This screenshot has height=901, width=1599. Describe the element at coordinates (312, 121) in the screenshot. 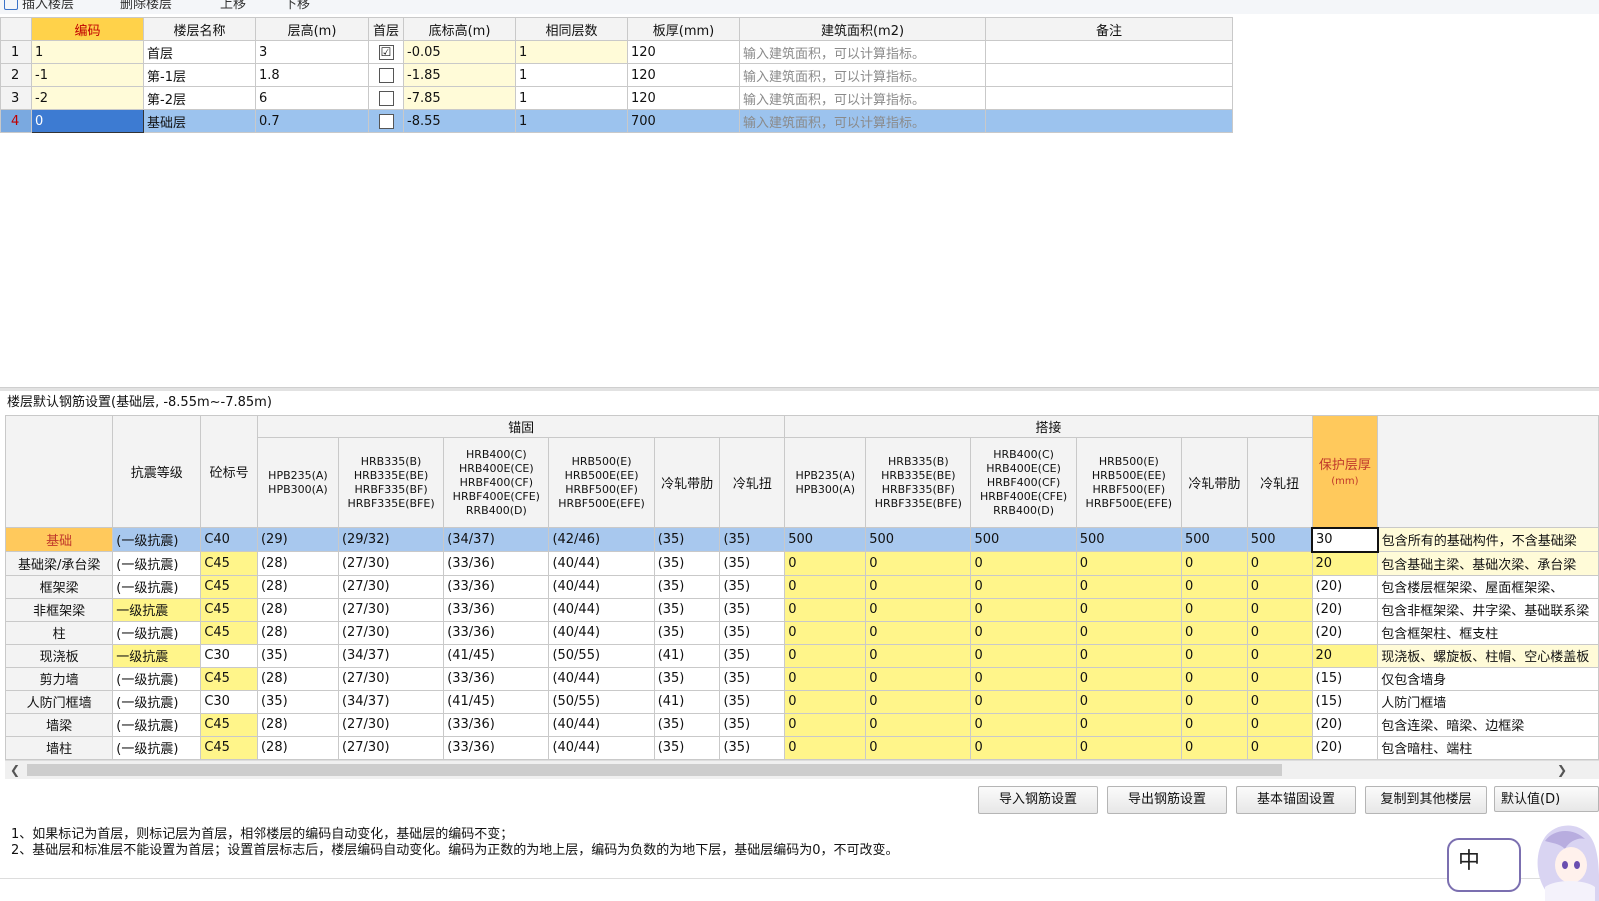

I see `height-cell: 0.7` at that location.